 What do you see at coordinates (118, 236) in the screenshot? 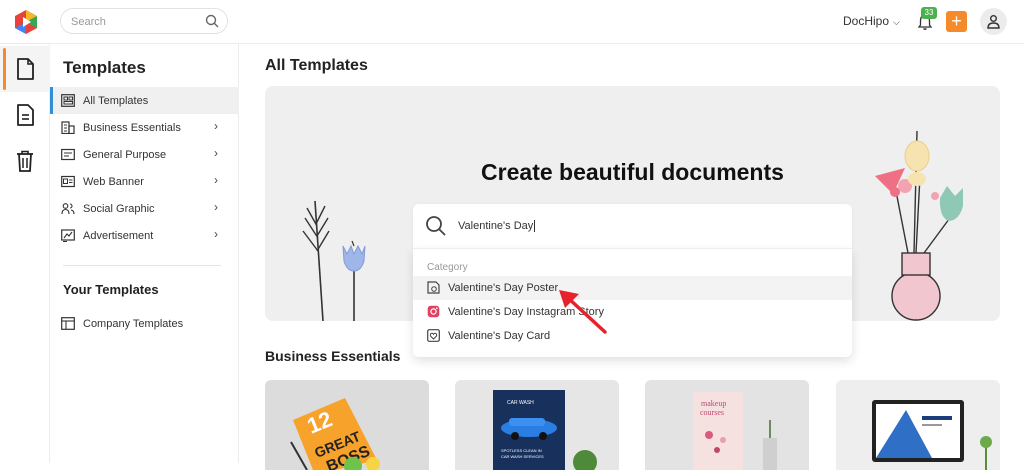
I see `sidebar-item-label: Advertisement` at bounding box center [118, 236].